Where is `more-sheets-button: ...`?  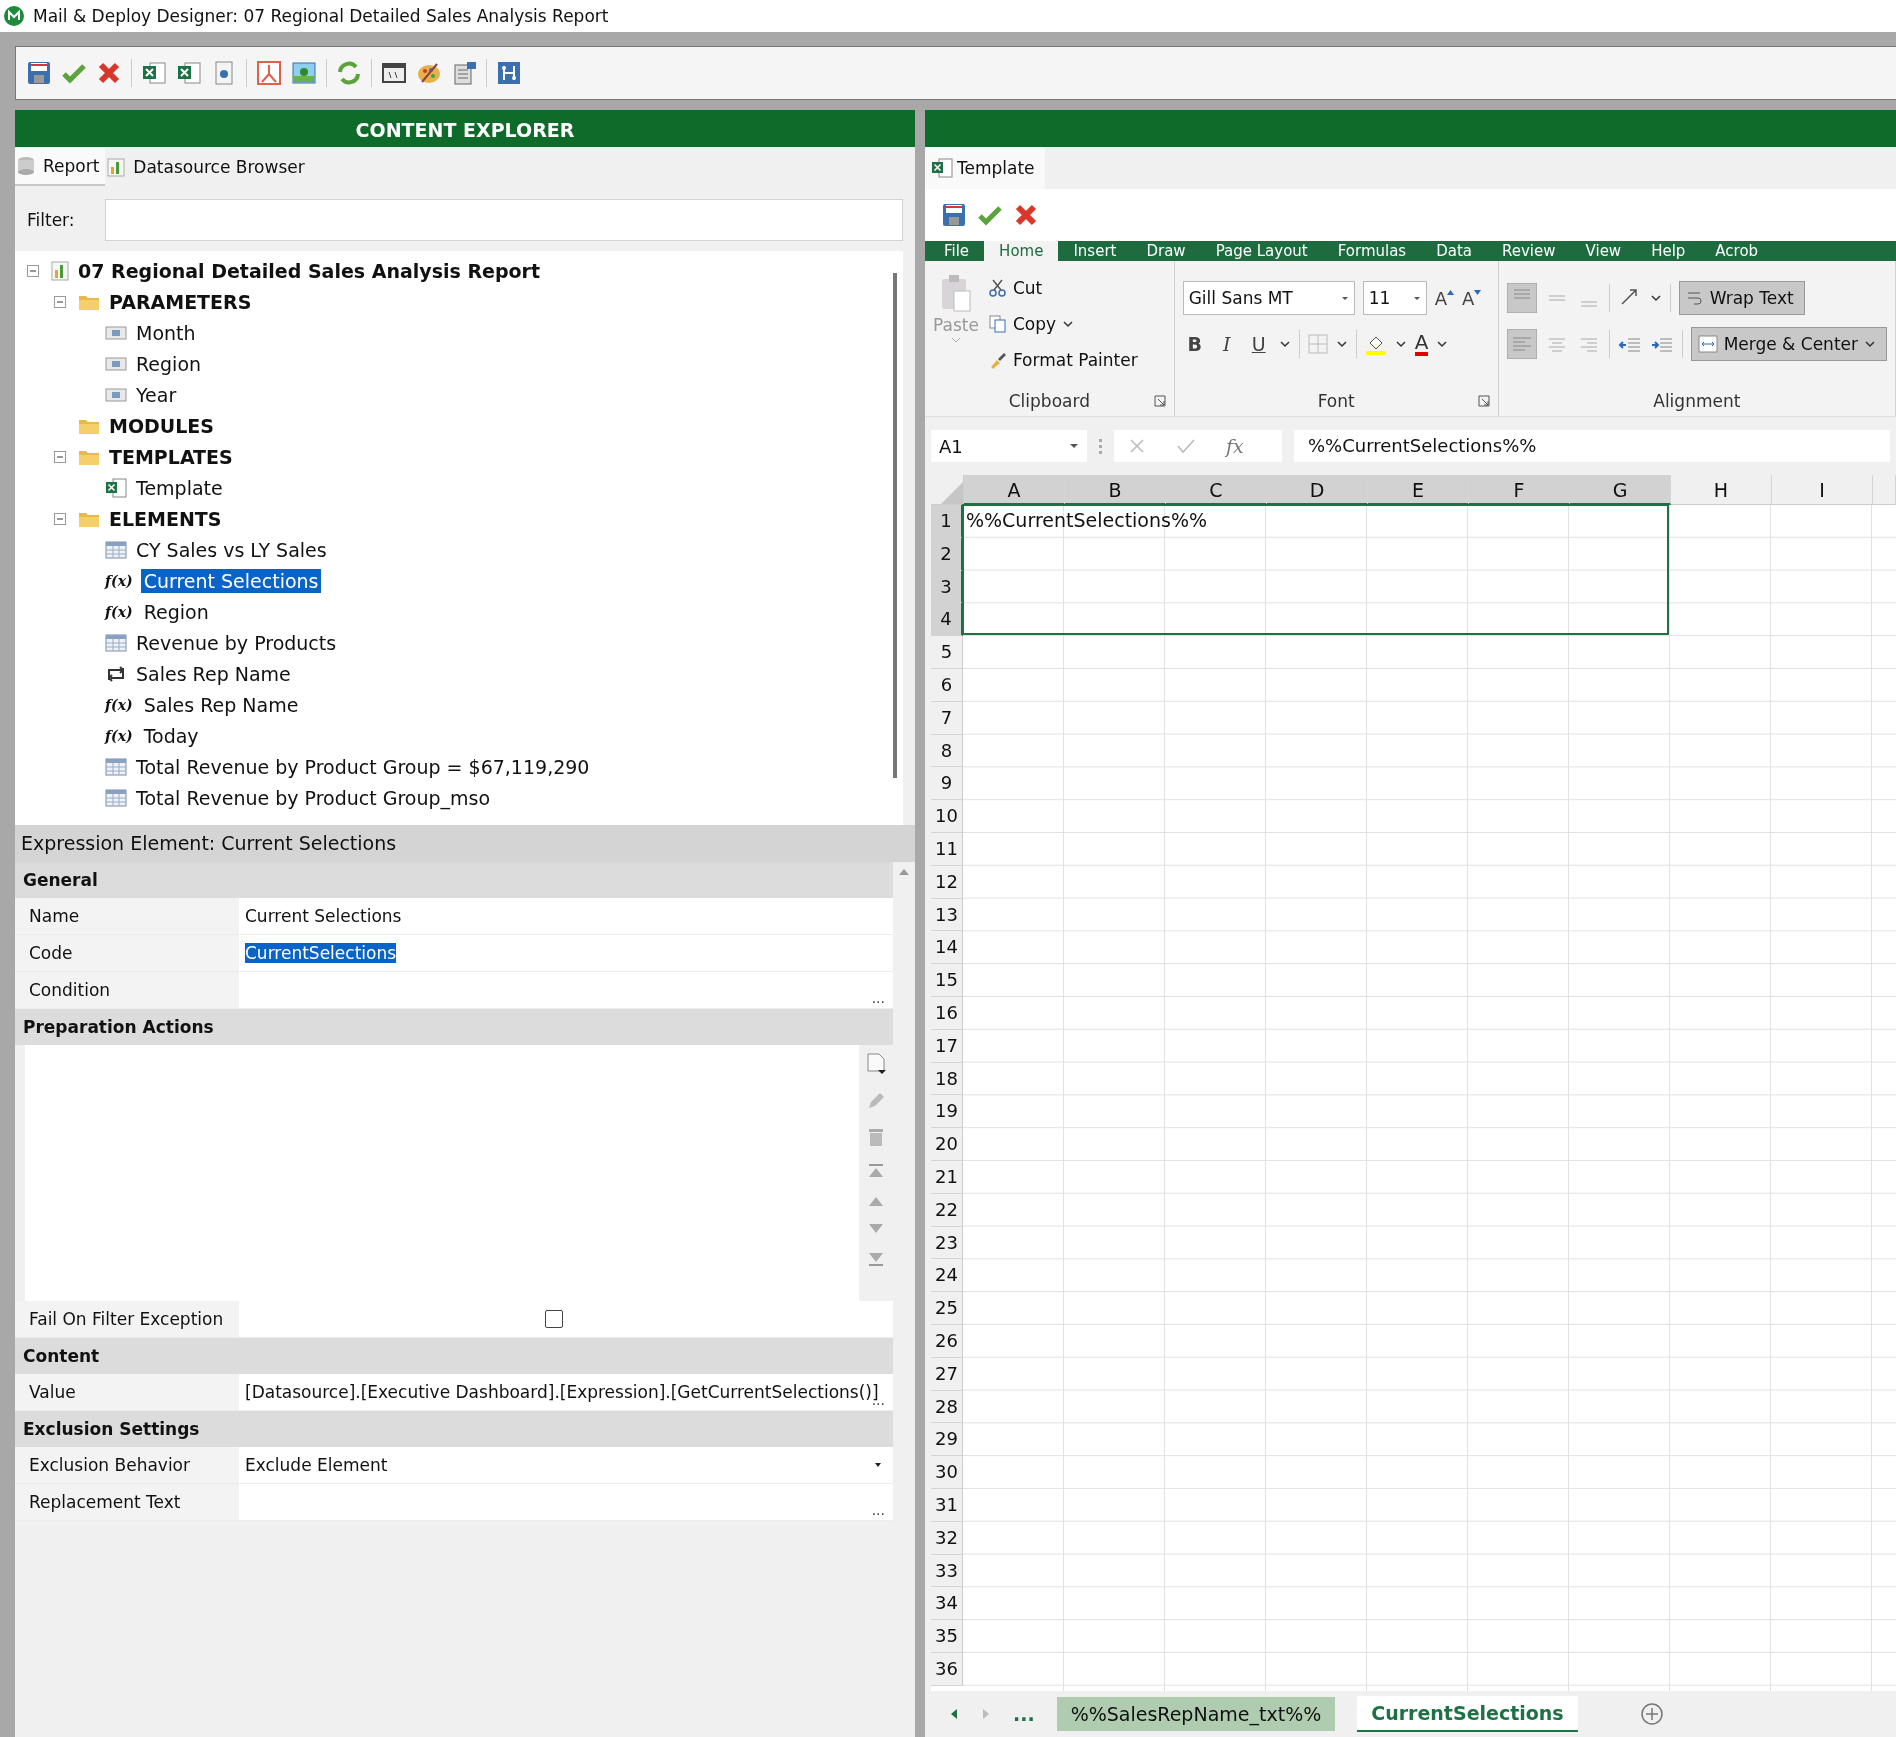 more-sheets-button: ... is located at coordinates (1024, 1714).